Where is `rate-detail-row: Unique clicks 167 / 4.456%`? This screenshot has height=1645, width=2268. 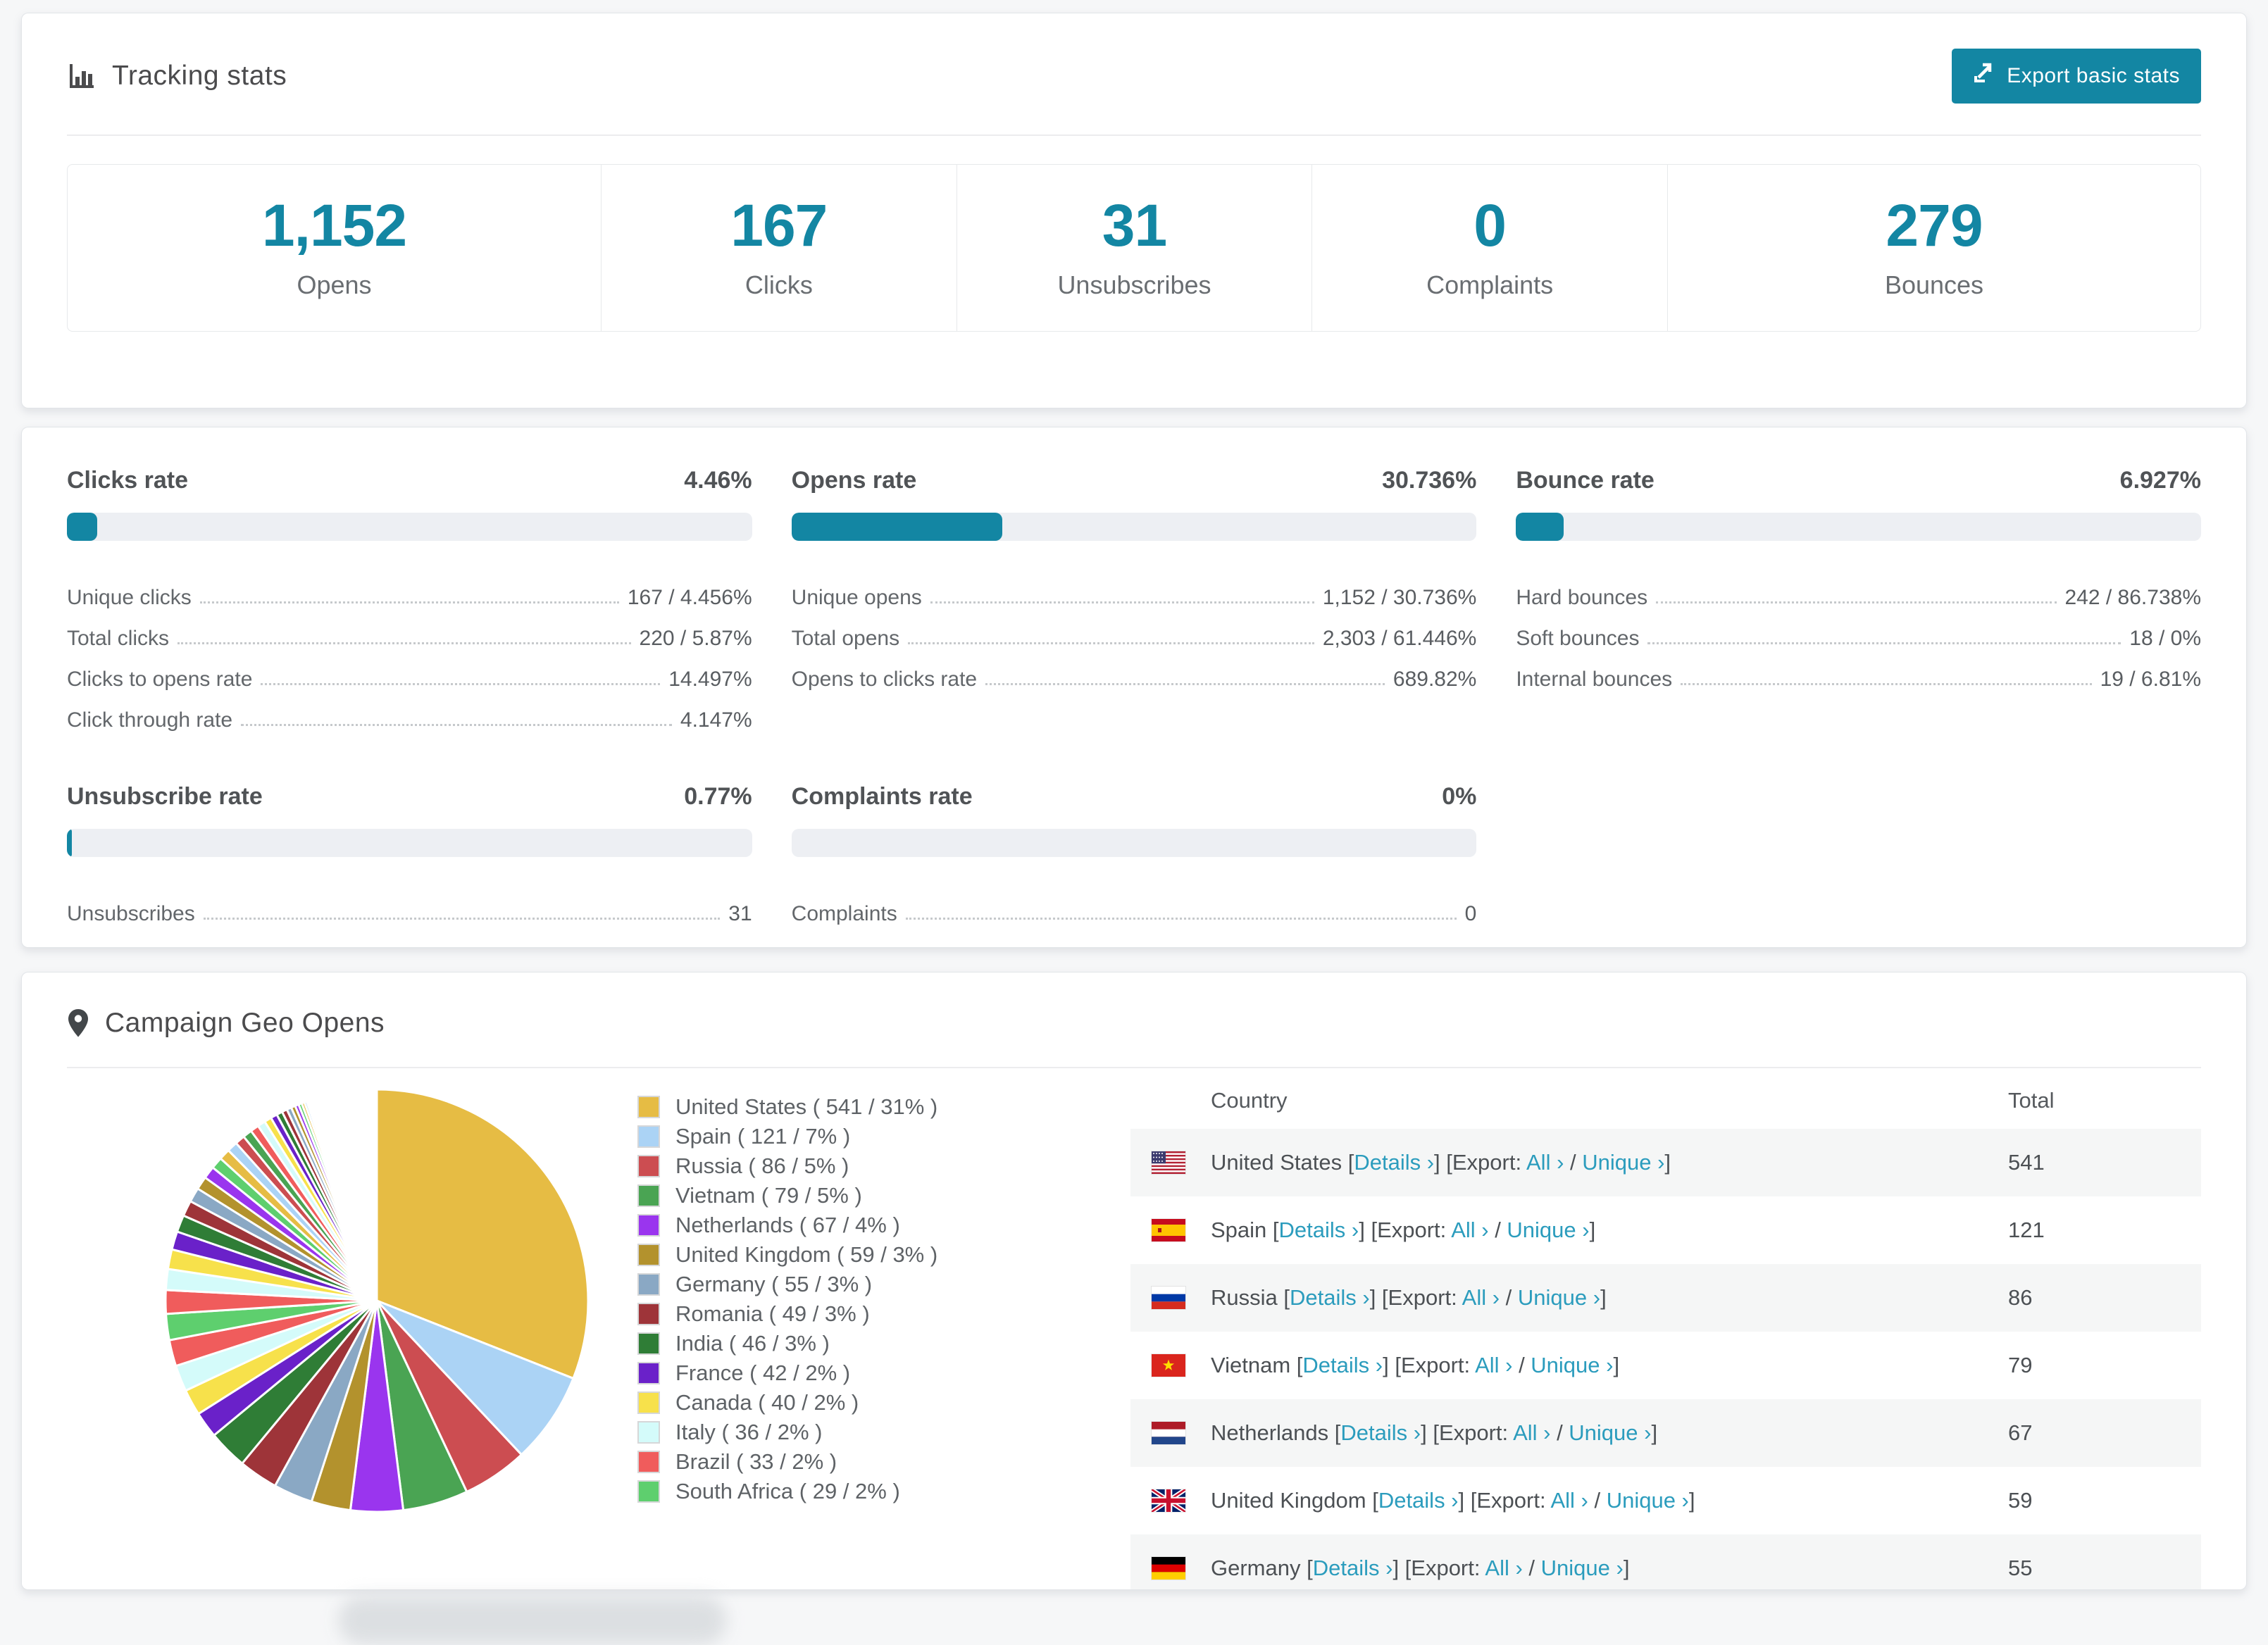
rate-detail-row: Unique clicks 167 / 4.456% is located at coordinates (410, 589).